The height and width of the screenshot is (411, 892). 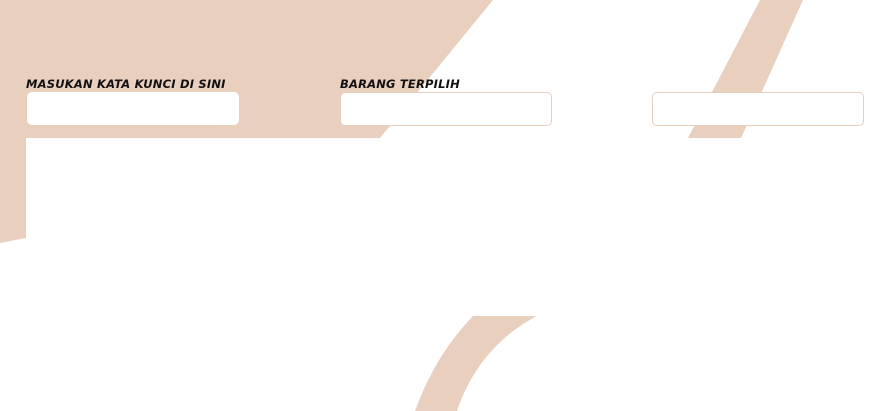 I want to click on beige-arc-shape, so click(x=476, y=363).